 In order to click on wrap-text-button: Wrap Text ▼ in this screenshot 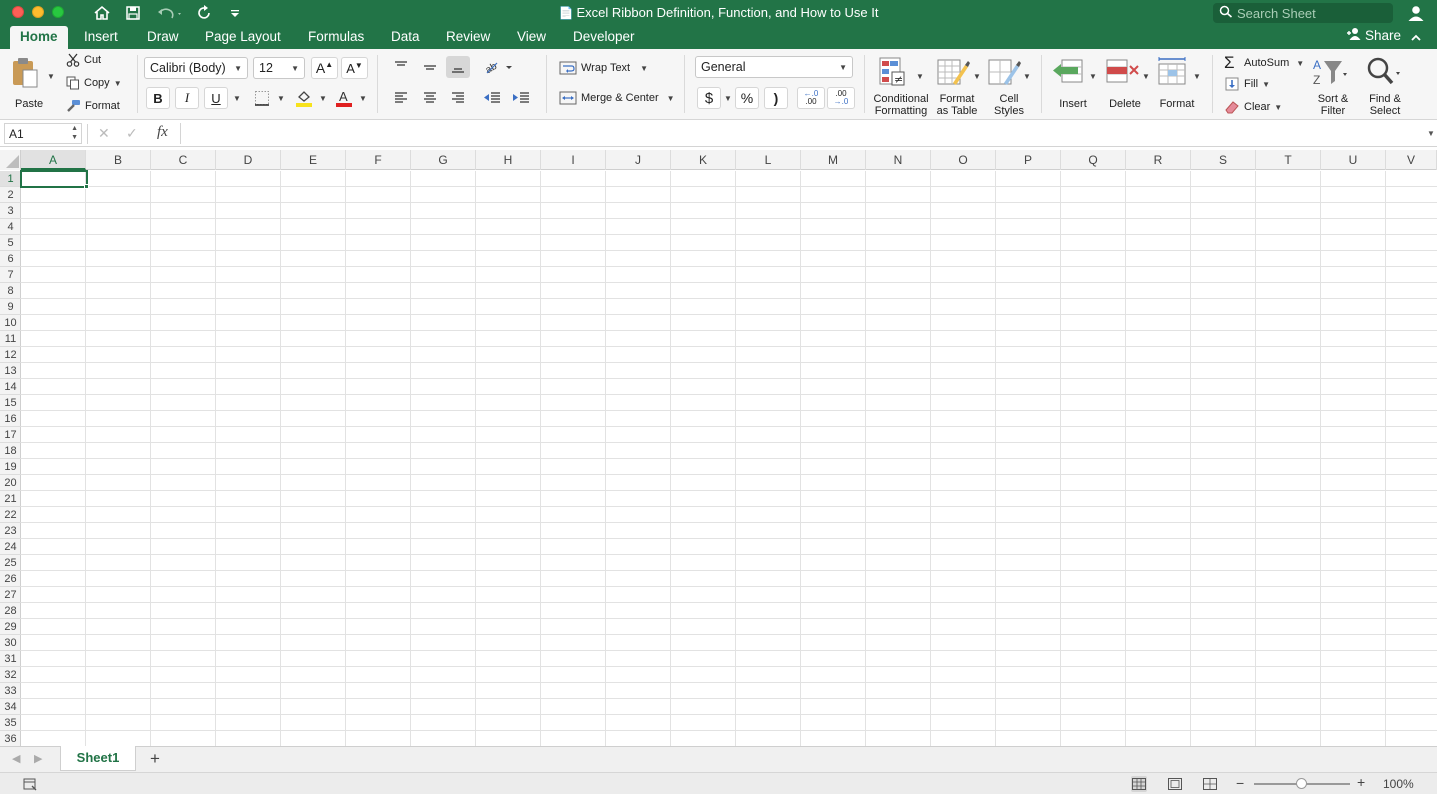, I will do `click(603, 68)`.